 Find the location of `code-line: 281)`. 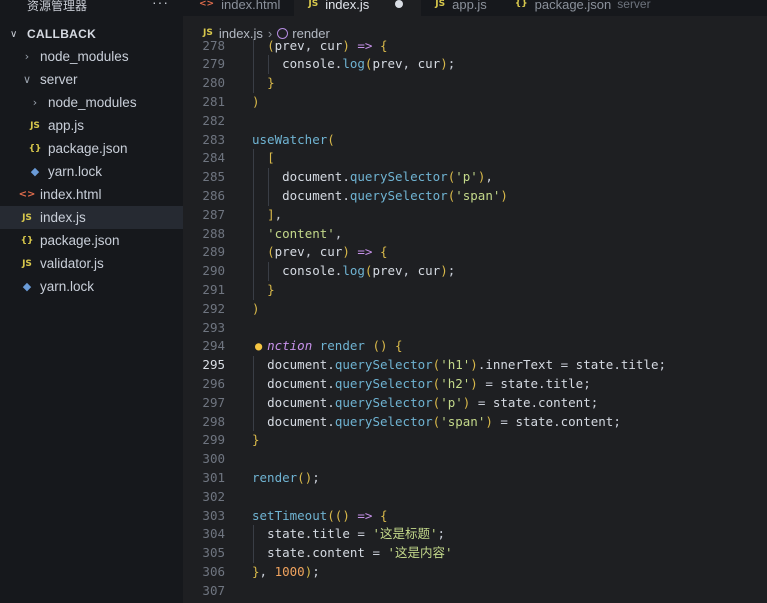

code-line: 281) is located at coordinates (475, 102).